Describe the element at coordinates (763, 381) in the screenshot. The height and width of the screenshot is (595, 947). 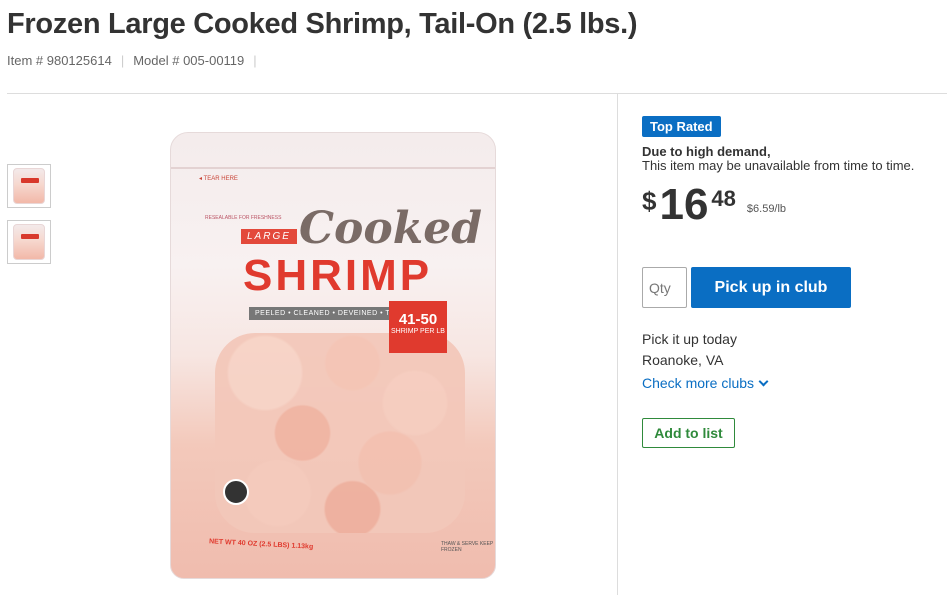
I see `chevron-down-icon` at that location.